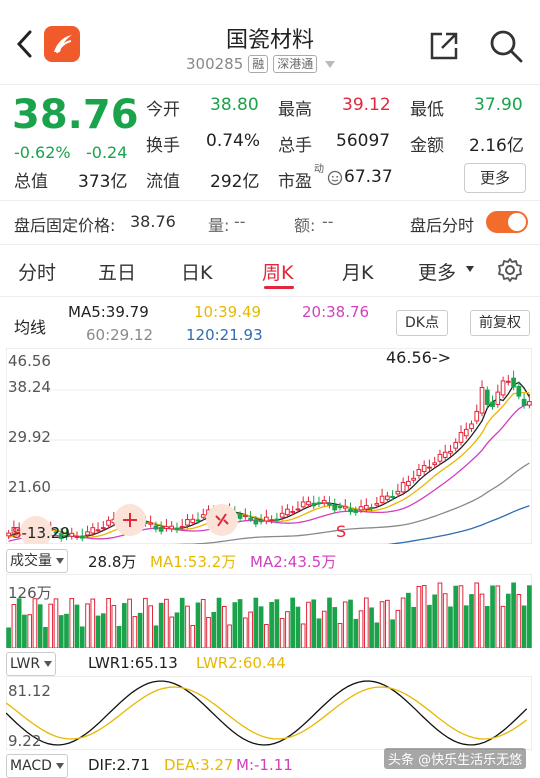  Describe the element at coordinates (507, 222) in the screenshot. I see `after-hours-toggle` at that location.